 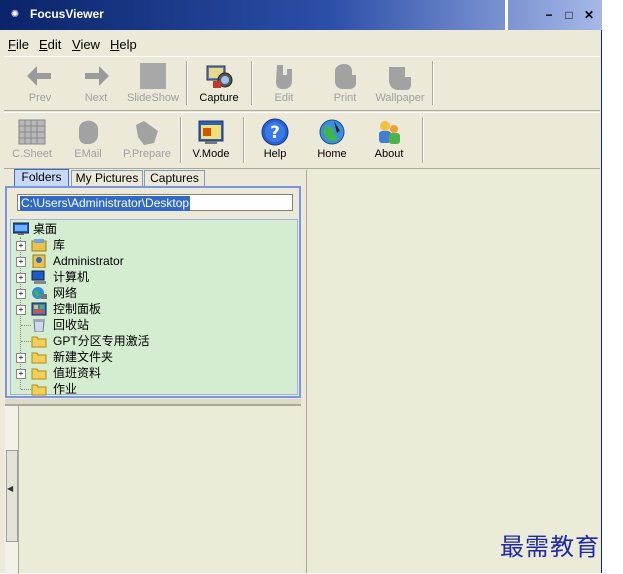 I want to click on email-button: EMail, so click(x=88, y=138).